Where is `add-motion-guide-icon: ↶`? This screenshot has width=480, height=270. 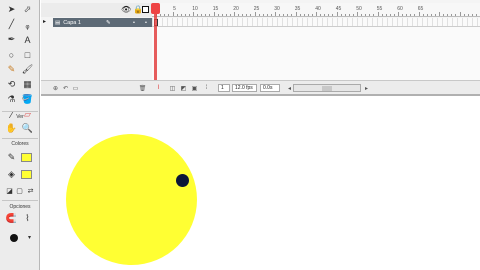 add-motion-guide-icon: ↶ is located at coordinates (65, 88).